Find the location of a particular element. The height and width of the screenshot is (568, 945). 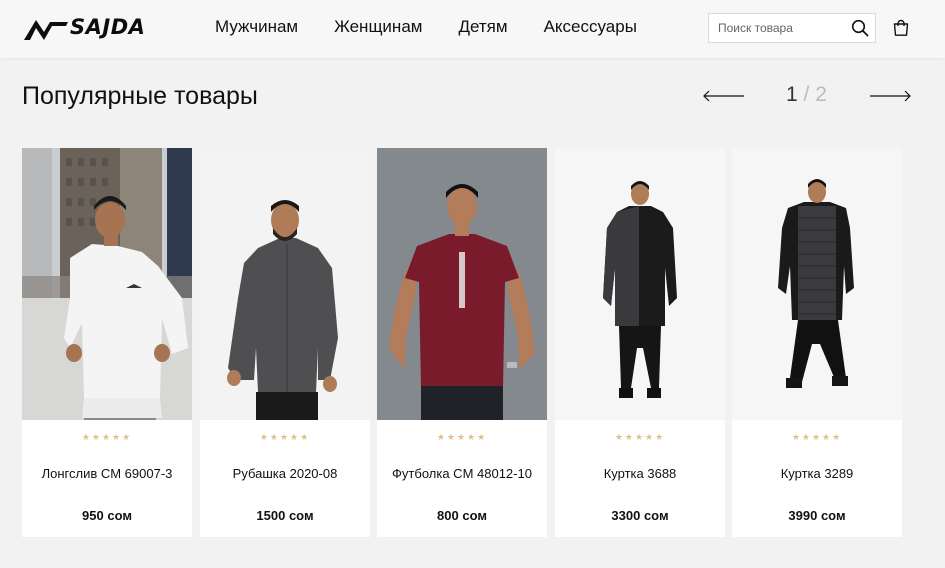

product-card: ★★★★★ Лонгслив CM 69007-3 950 сом is located at coordinates (107, 342).